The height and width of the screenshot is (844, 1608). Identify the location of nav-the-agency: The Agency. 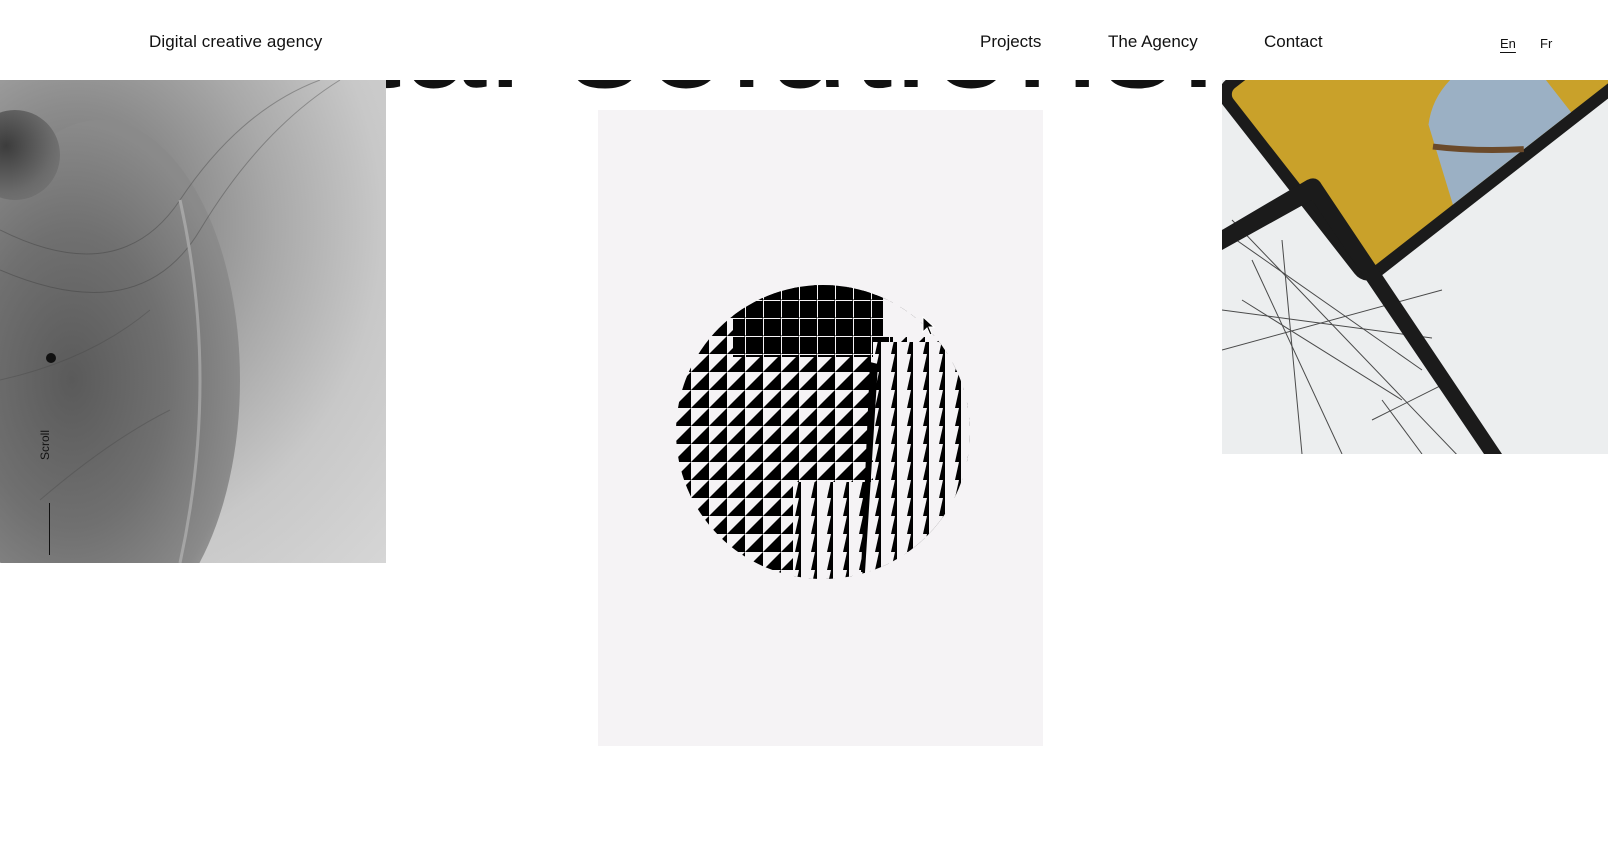
(1153, 42).